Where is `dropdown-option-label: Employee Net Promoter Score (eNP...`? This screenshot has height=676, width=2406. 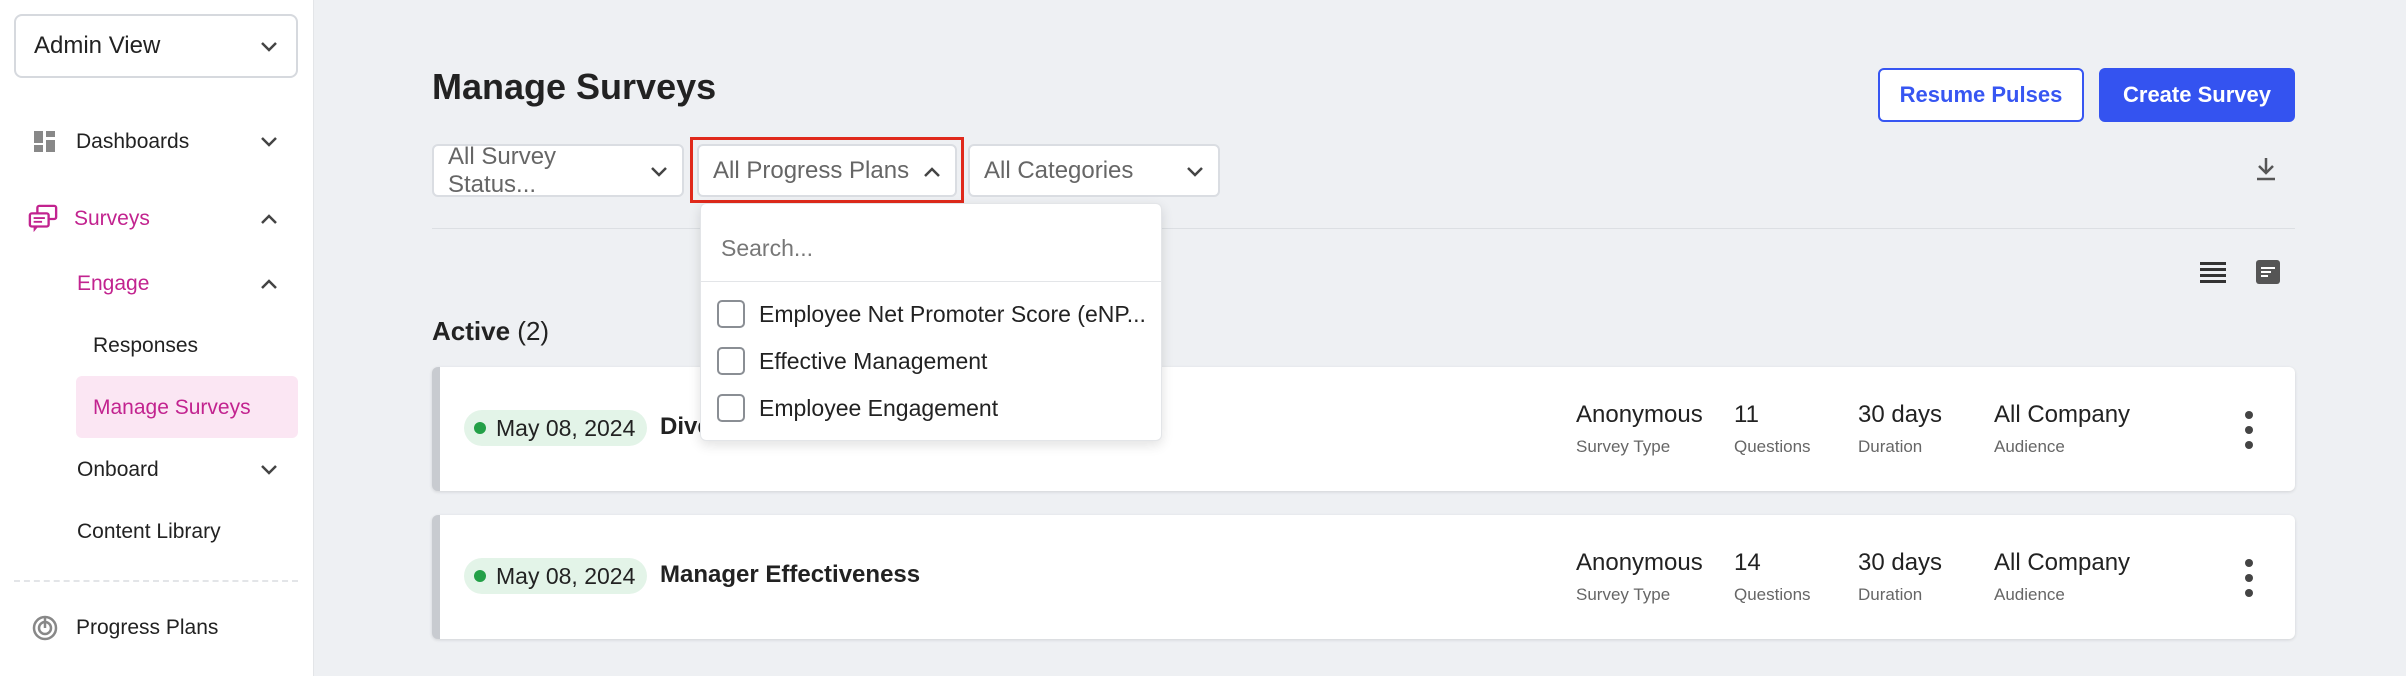 dropdown-option-label: Employee Net Promoter Score (eNP... is located at coordinates (952, 313).